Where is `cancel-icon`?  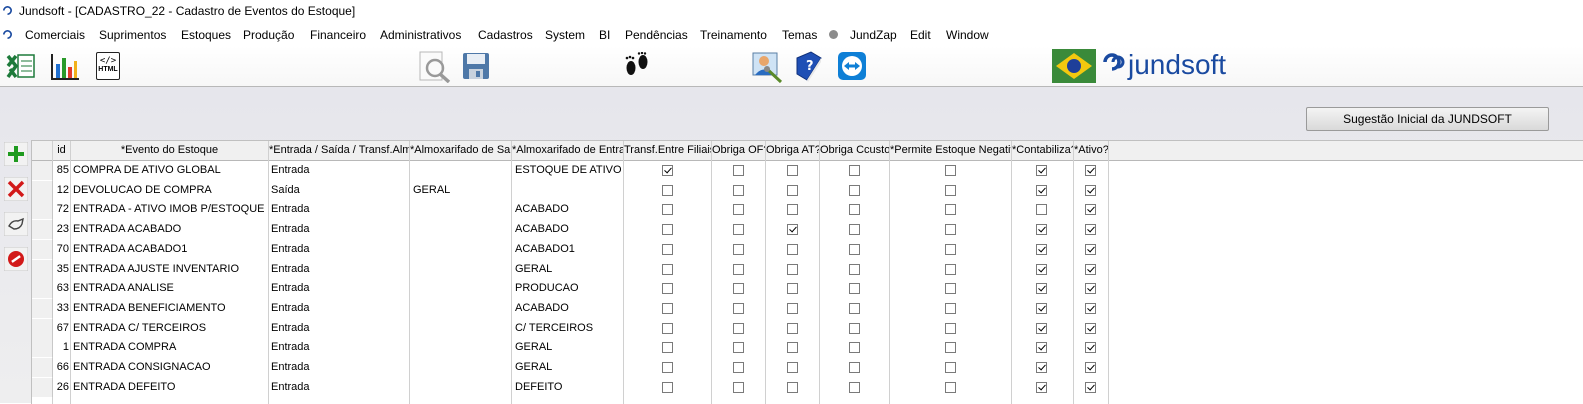
cancel-icon is located at coordinates (16, 259).